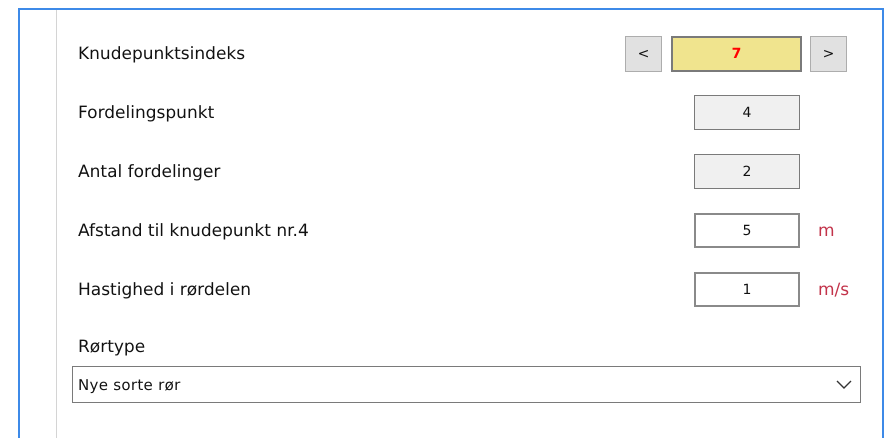 The width and height of the screenshot is (888, 438). What do you see at coordinates (150, 172) in the screenshot?
I see `field-label: Antal fordelinger` at bounding box center [150, 172].